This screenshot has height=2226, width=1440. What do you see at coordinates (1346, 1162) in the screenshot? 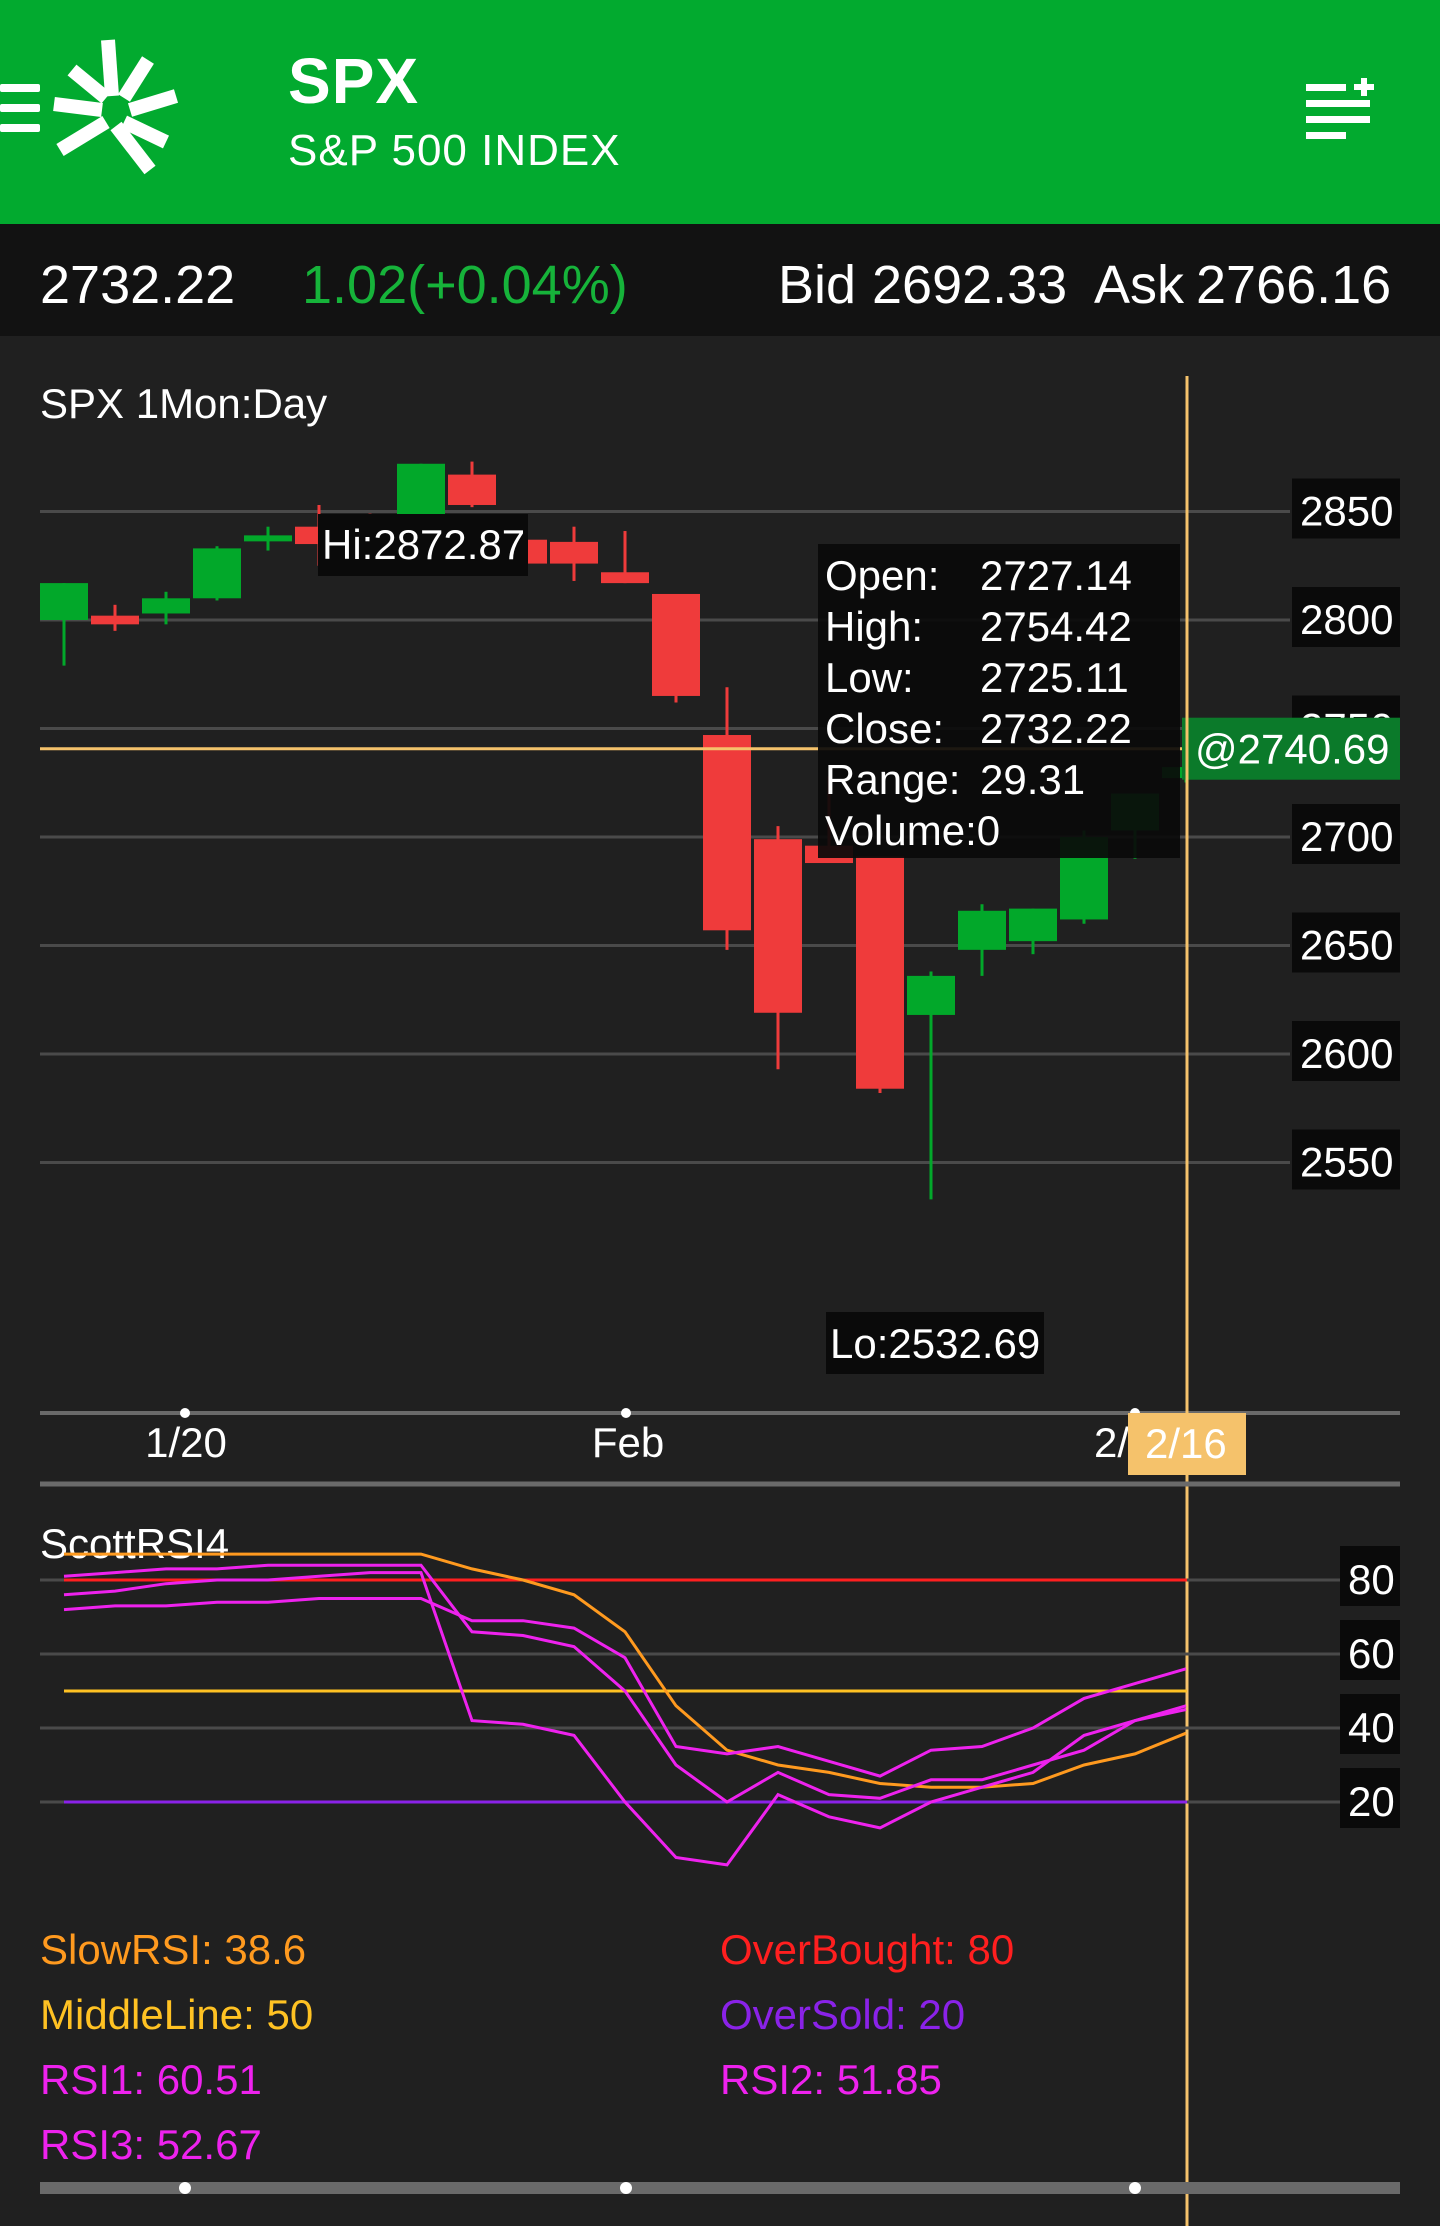
I see `price-tick-label: 2550` at bounding box center [1346, 1162].